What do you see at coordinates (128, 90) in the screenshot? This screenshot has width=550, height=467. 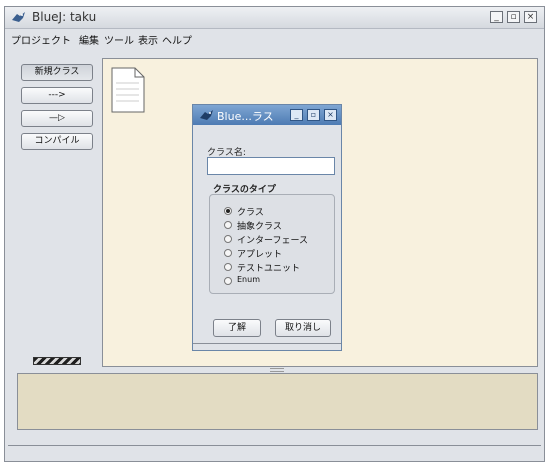 I see `readme-document-icon` at bounding box center [128, 90].